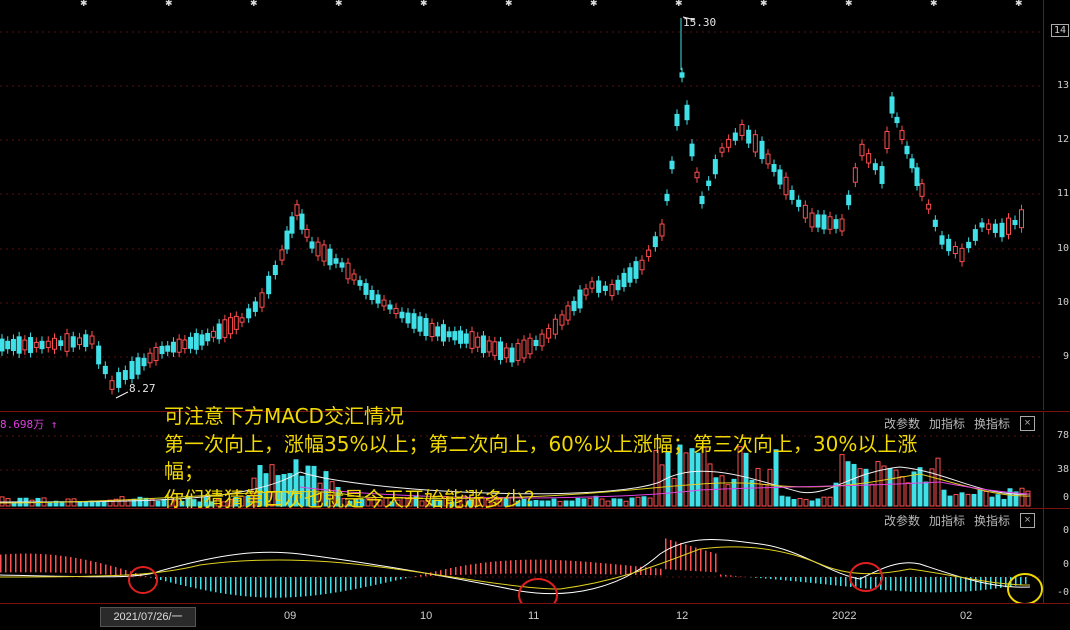  What do you see at coordinates (1066, 356) in the screenshot?
I see `price-tick: 9` at bounding box center [1066, 356].